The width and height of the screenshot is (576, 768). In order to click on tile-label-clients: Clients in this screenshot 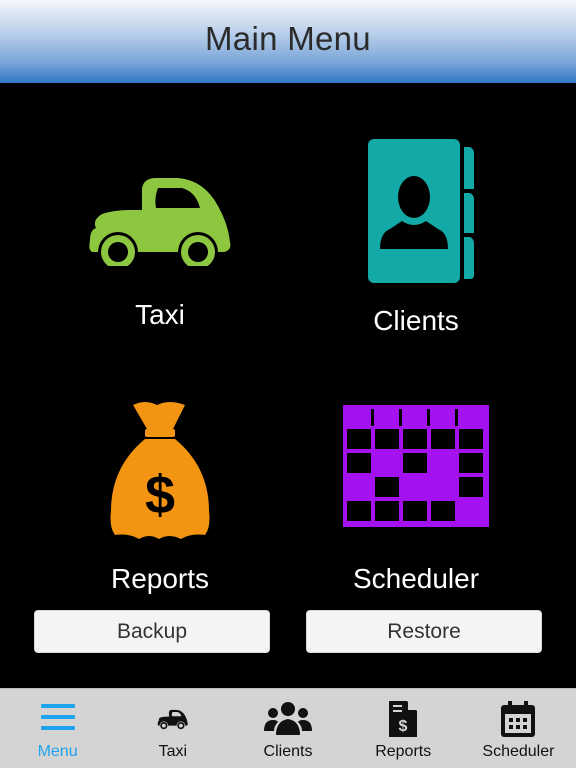, I will do `click(416, 320)`.